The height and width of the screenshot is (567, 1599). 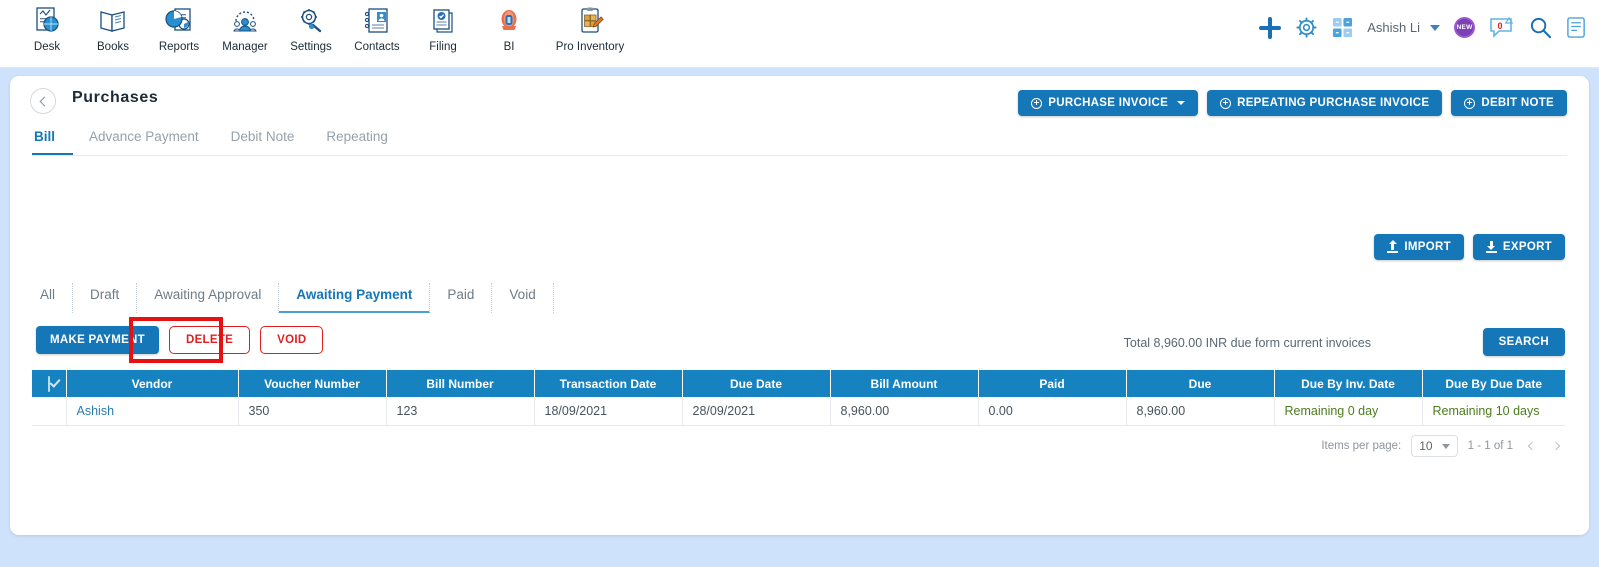 I want to click on select-all-checkbox, so click(x=48, y=383).